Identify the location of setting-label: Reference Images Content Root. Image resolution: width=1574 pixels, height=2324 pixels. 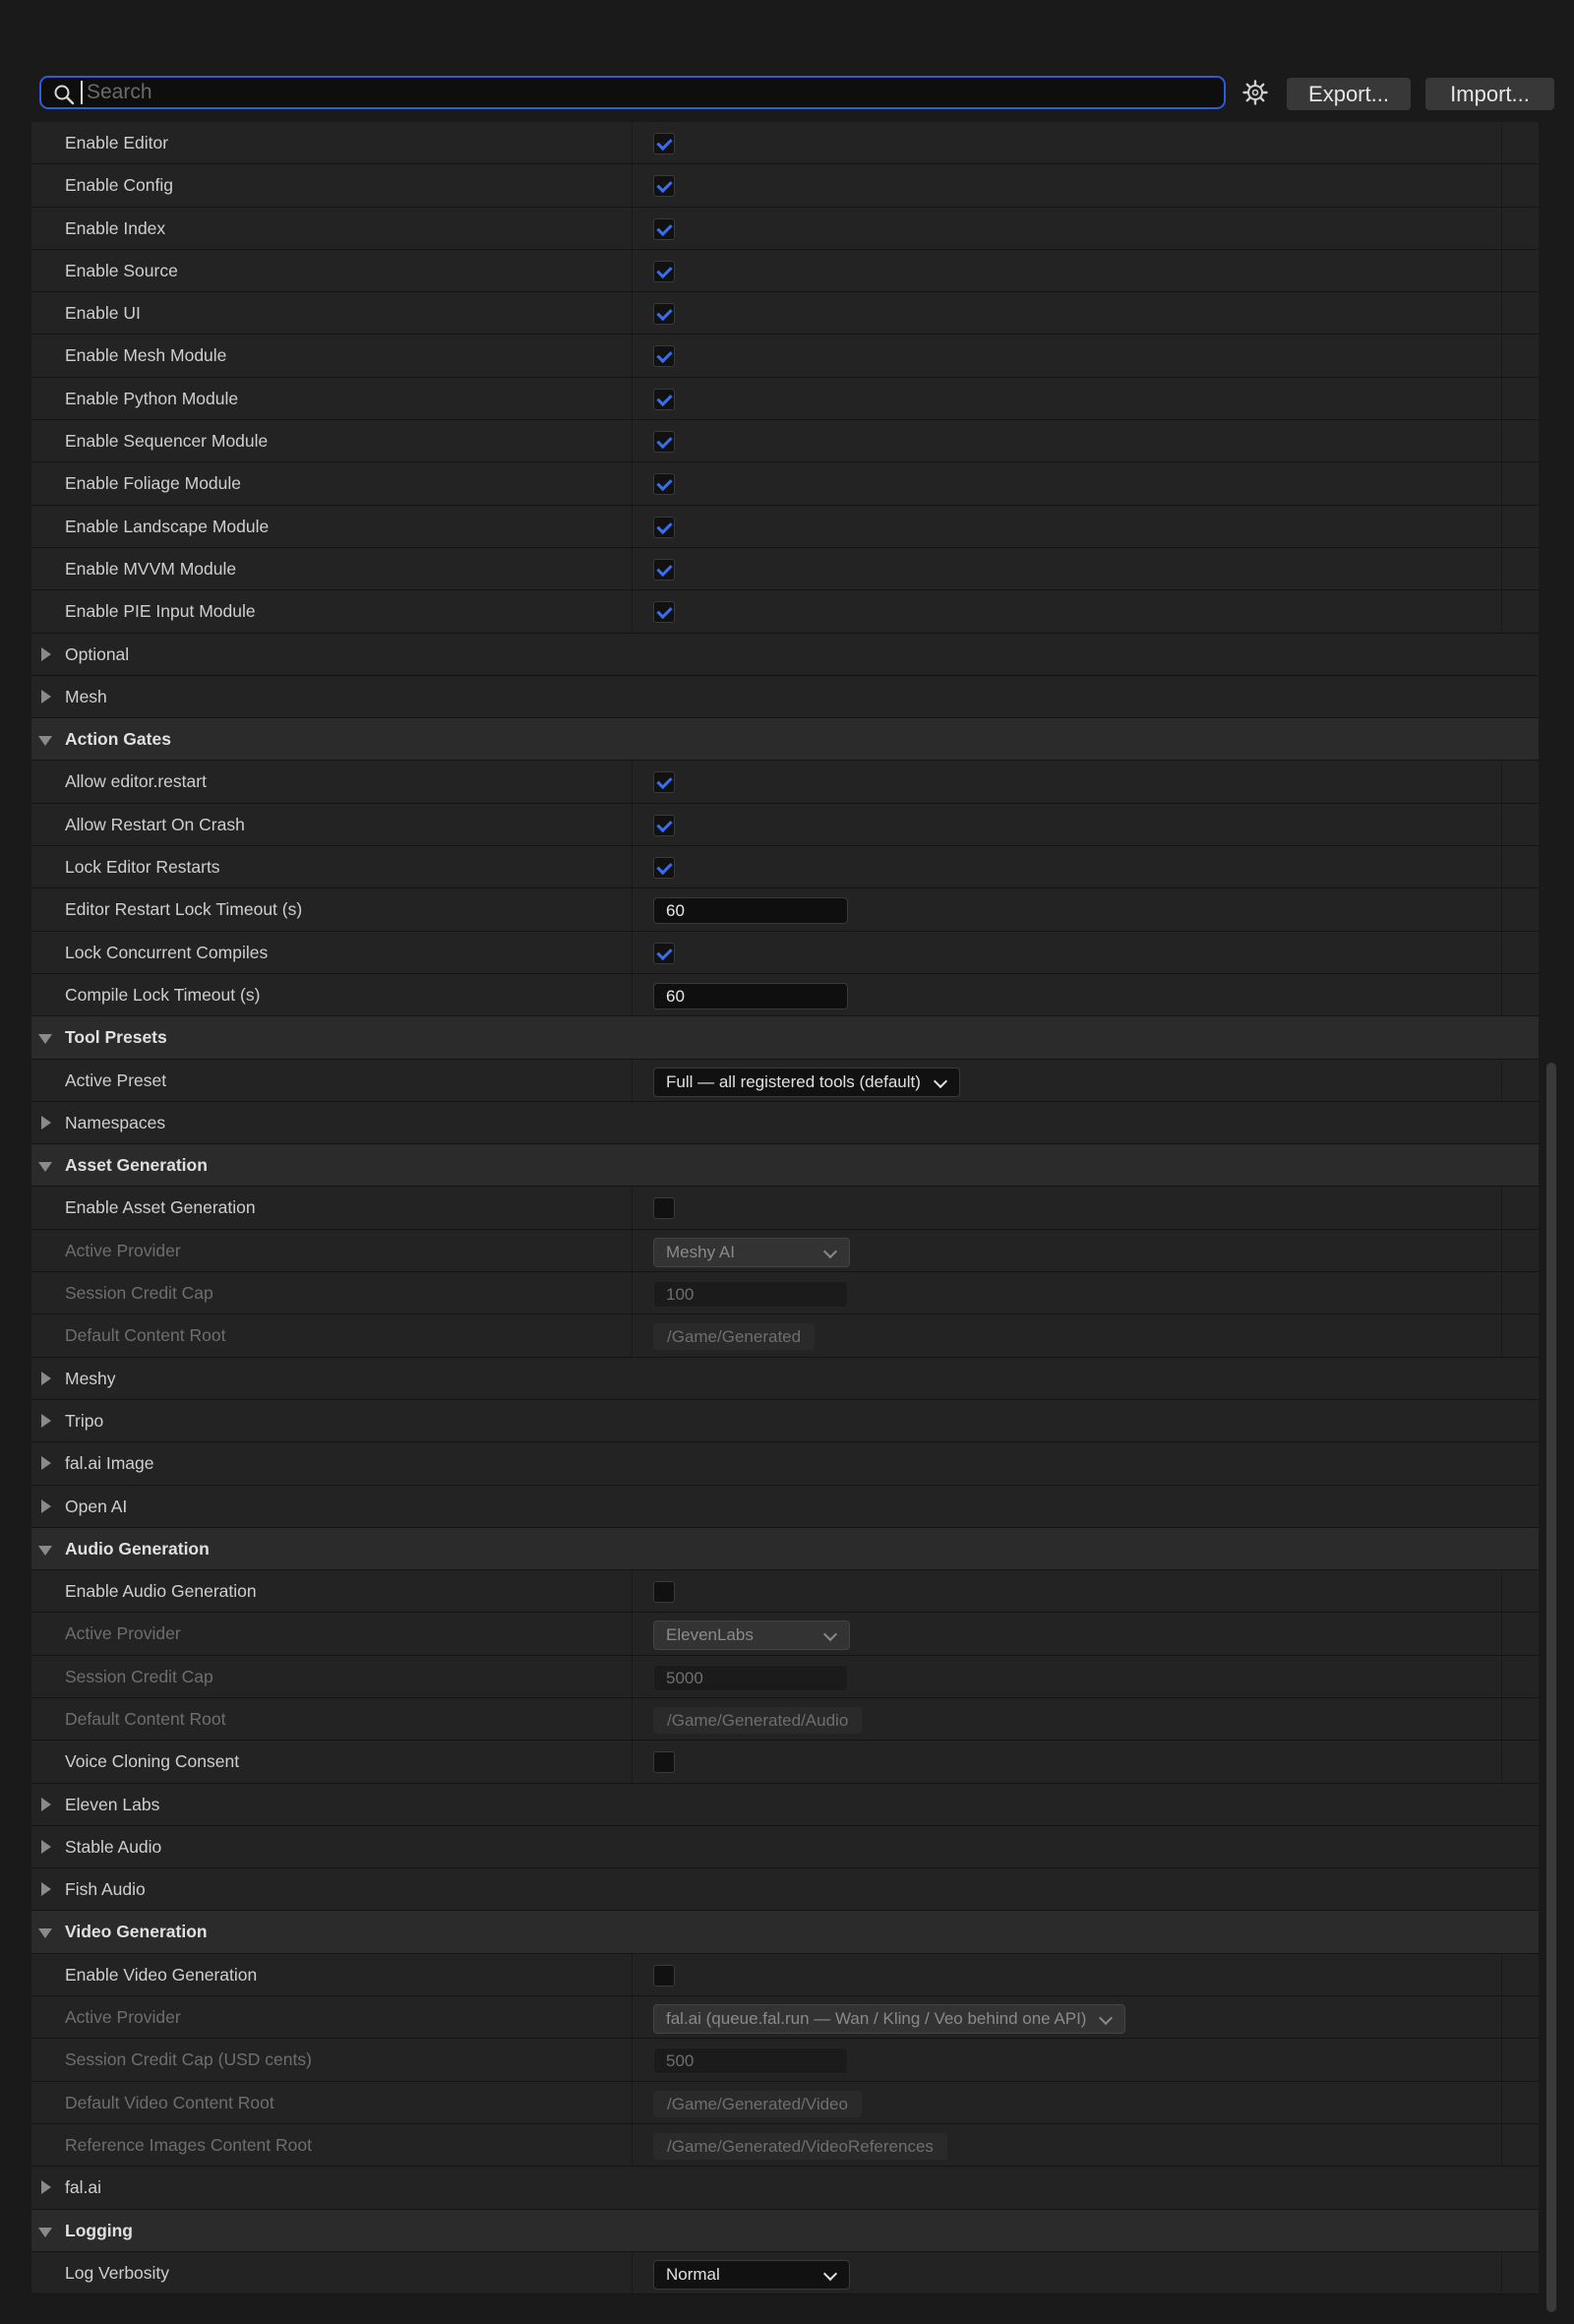
(189, 2144).